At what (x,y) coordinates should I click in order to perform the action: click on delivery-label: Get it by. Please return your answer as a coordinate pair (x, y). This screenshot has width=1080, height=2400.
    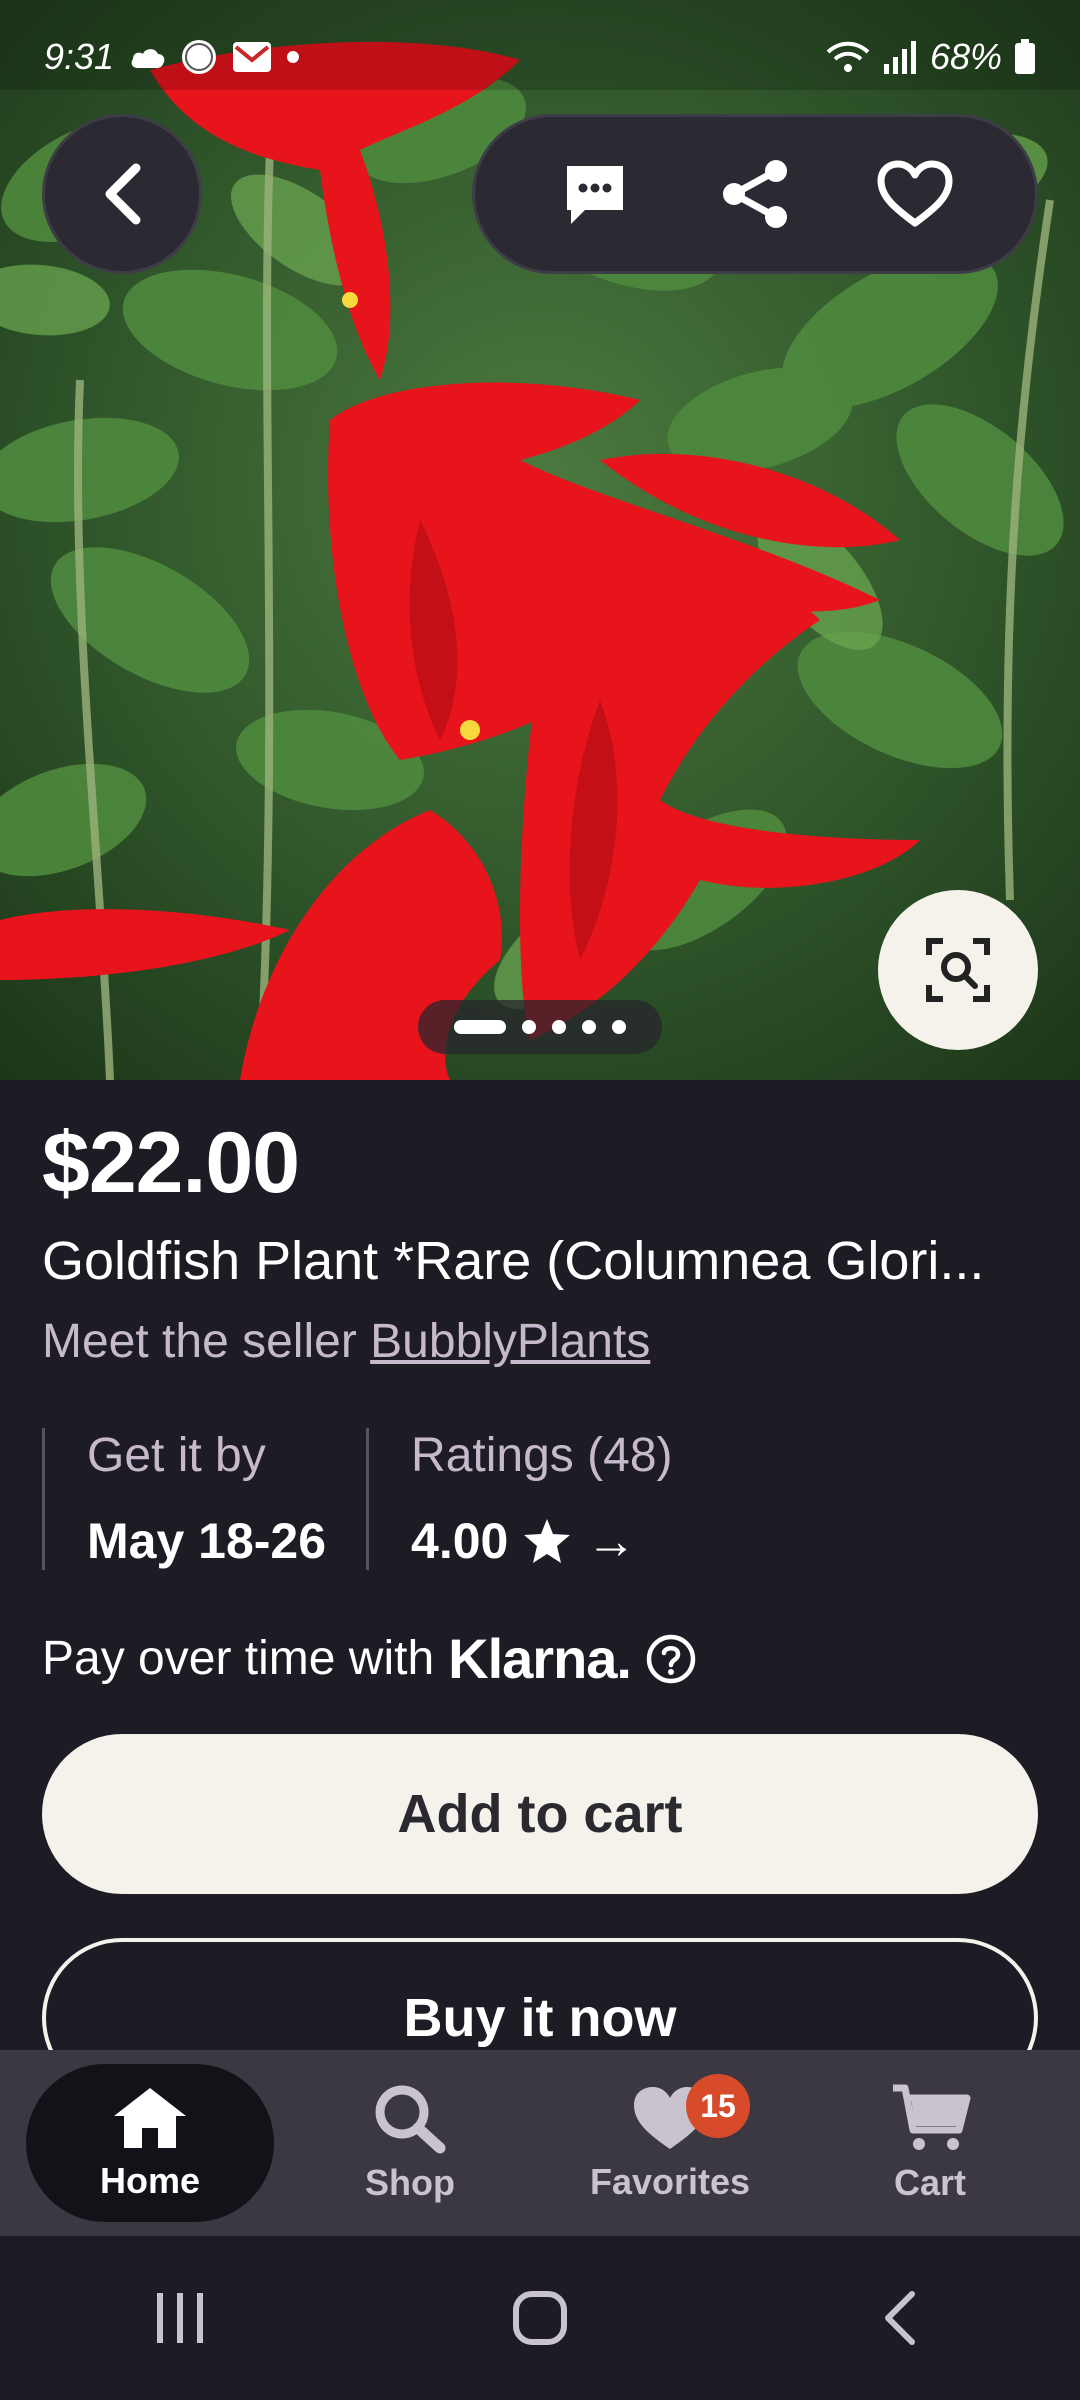
    Looking at the image, I should click on (176, 1455).